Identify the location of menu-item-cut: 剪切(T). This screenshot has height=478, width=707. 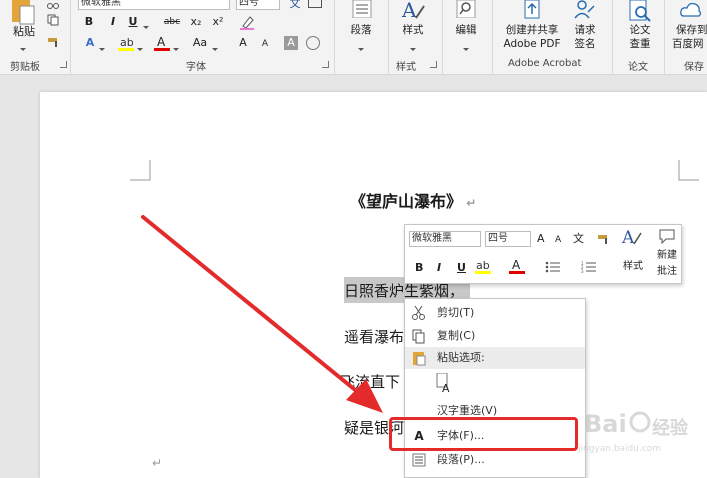
(495, 313).